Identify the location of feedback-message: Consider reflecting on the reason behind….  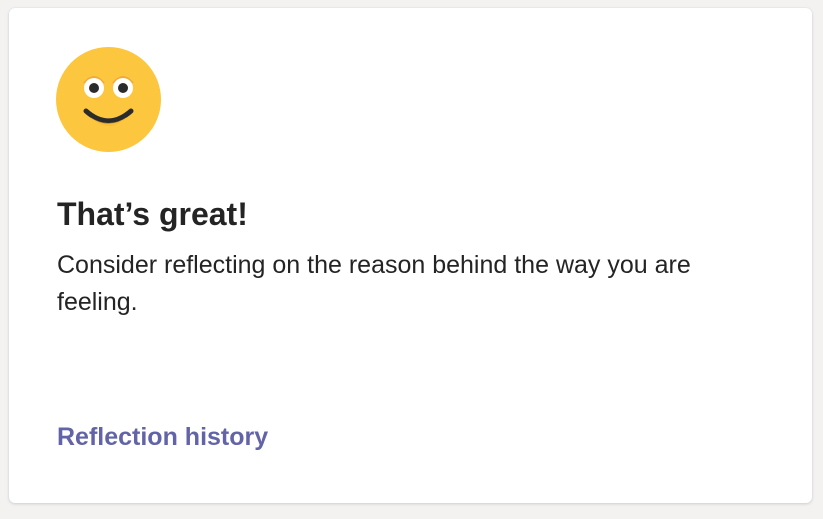
(374, 283).